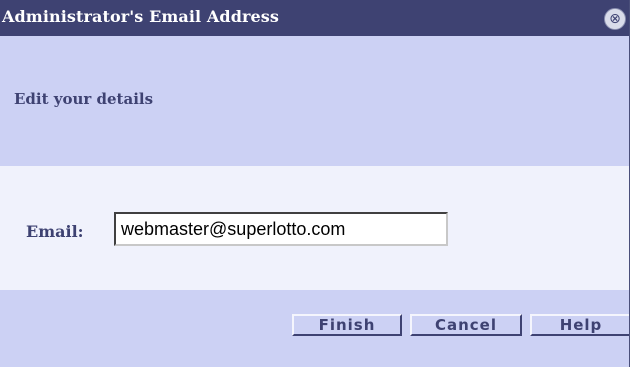 The width and height of the screenshot is (630, 367). What do you see at coordinates (55, 231) in the screenshot?
I see `email-label: Email:` at bounding box center [55, 231].